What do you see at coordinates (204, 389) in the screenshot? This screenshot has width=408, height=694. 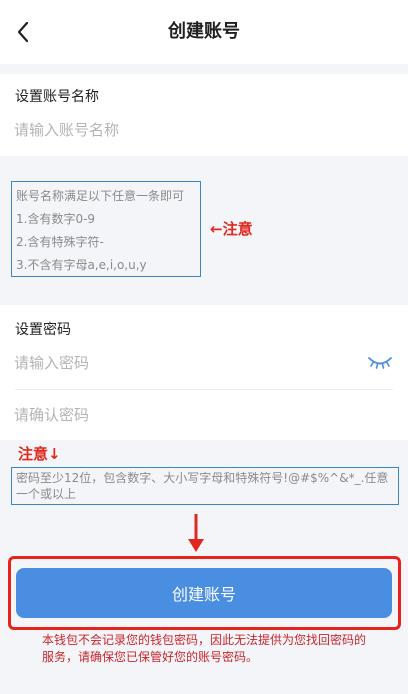 I see `divider` at bounding box center [204, 389].